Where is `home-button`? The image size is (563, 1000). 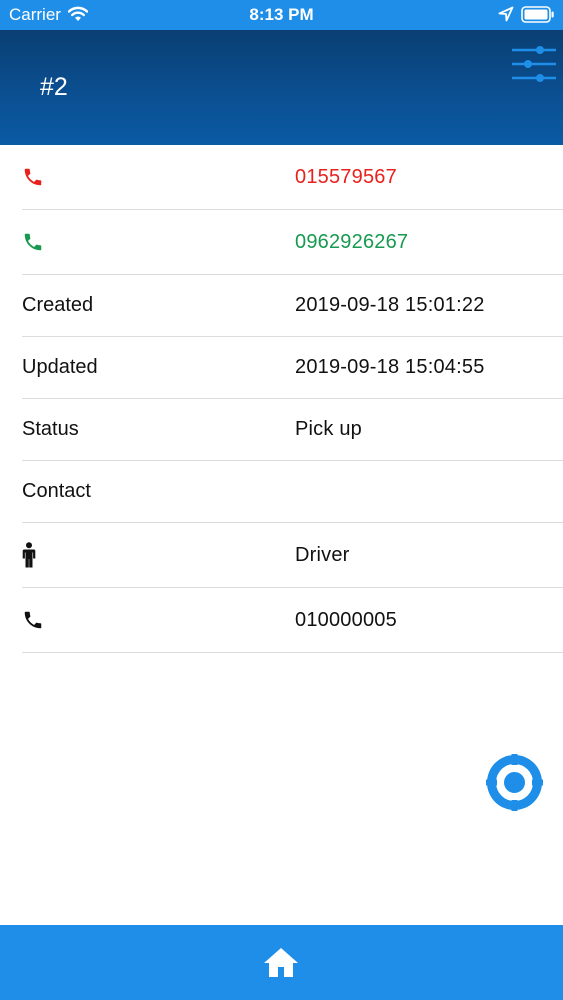
home-button is located at coordinates (281, 963).